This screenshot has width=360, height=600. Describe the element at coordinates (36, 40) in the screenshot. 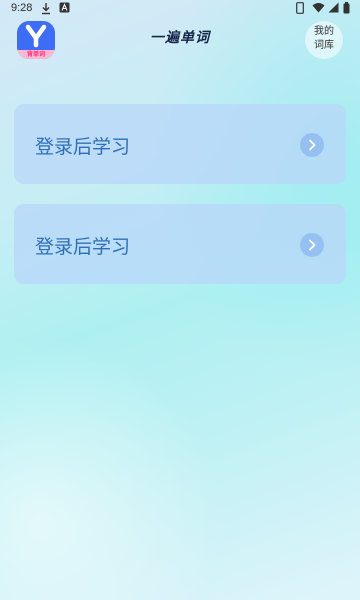

I see `app-logo-y-icon: 背单词` at that location.